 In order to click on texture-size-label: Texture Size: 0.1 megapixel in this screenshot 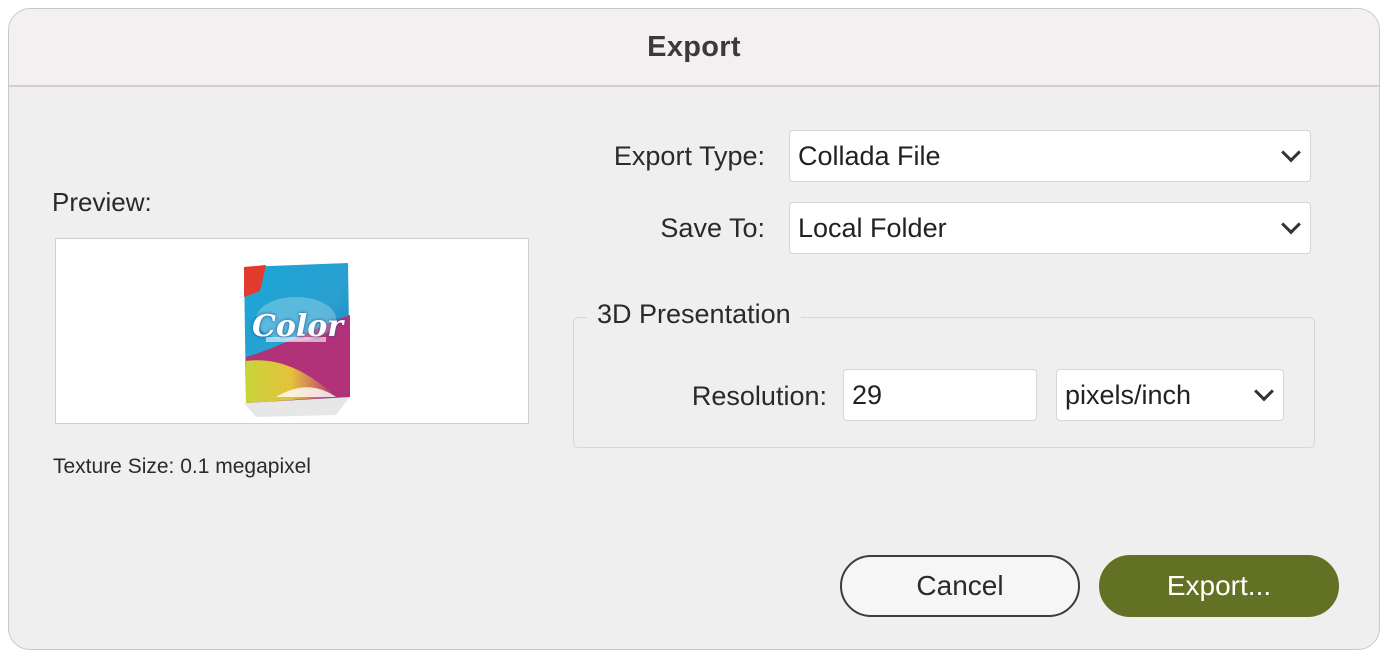, I will do `click(182, 466)`.